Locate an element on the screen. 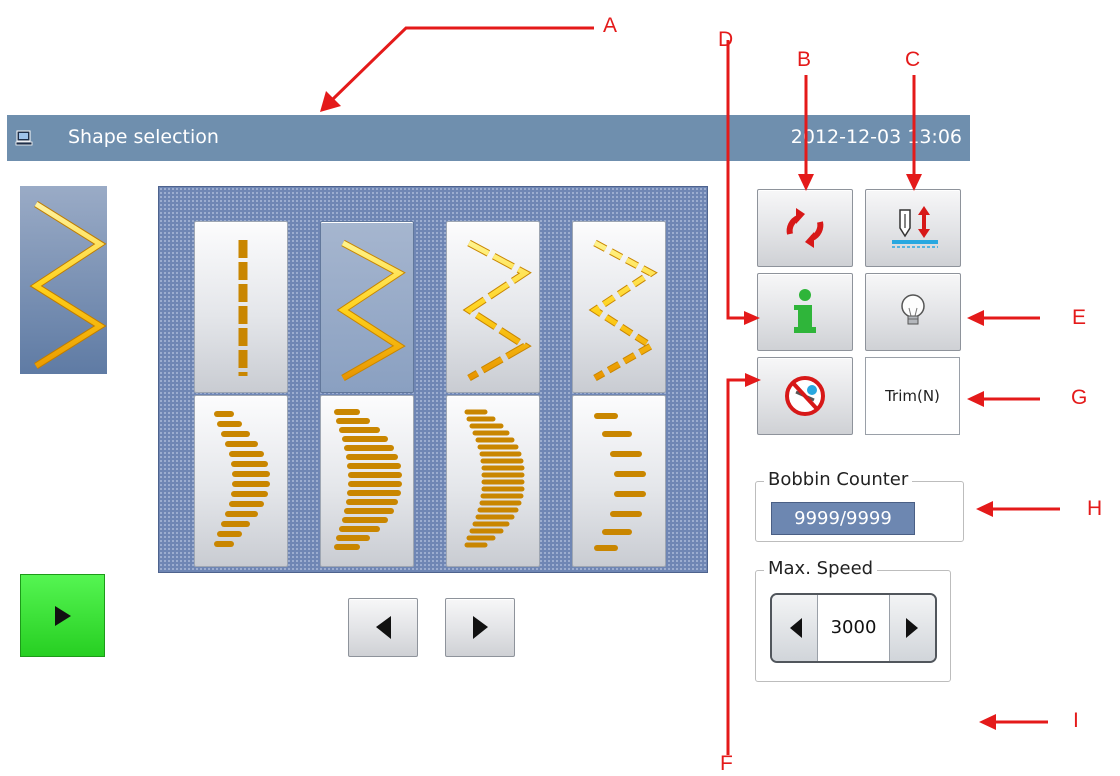 Image resolution: width=1120 pixels, height=776 pixels. callout-d: D is located at coordinates (726, 39).